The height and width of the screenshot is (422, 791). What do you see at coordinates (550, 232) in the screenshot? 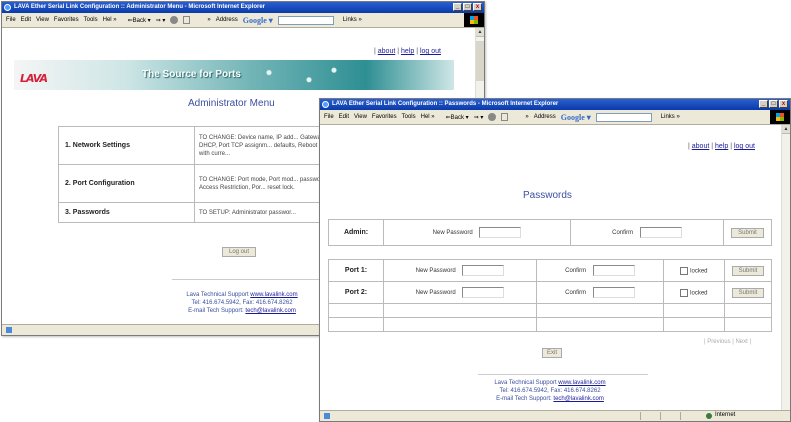
I see `admin-password-table: Admin: New Password Confirm Submit` at bounding box center [550, 232].